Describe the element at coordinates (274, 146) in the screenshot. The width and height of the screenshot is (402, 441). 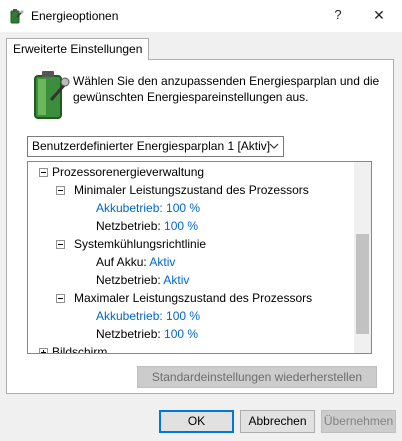
I see `chevron-down-icon` at that location.